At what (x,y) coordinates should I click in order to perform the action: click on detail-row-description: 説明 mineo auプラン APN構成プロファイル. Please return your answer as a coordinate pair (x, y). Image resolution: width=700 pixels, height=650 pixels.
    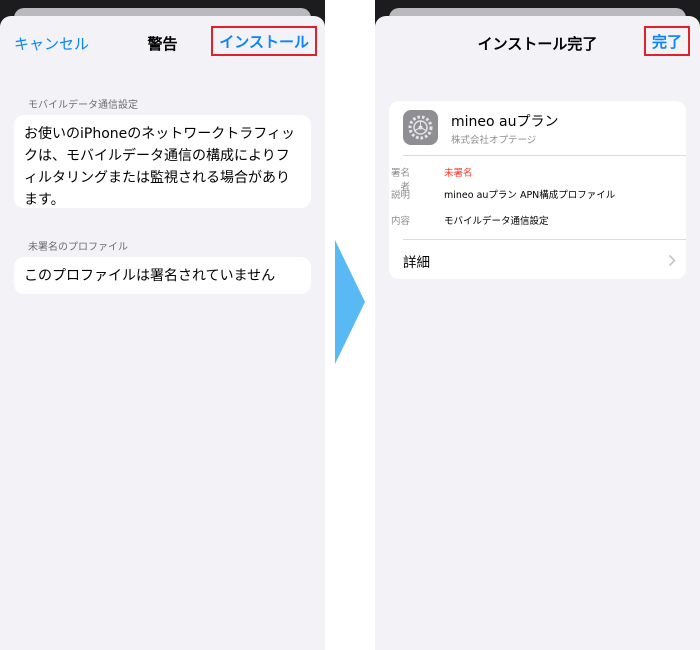
    Looking at the image, I should click on (537, 196).